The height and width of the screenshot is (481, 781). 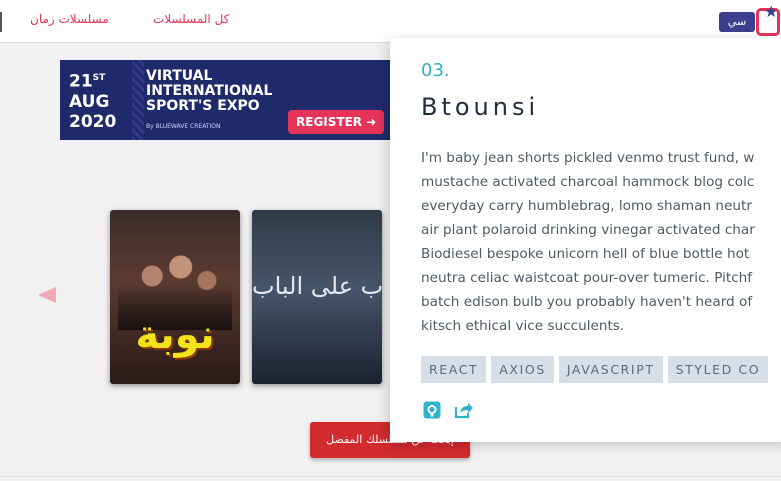 I want to click on banner-month: AUG, so click(x=89, y=101).